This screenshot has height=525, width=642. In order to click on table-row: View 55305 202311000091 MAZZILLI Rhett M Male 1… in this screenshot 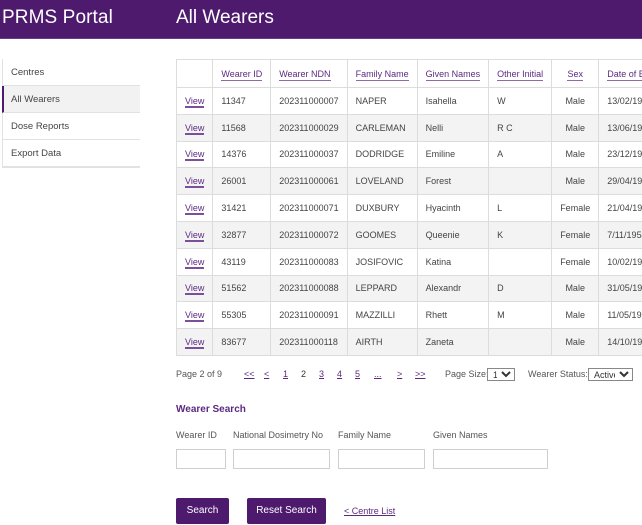, I will do `click(409, 315)`.